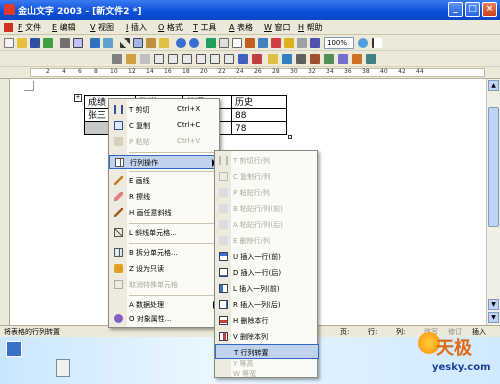  What do you see at coordinates (276, 43) in the screenshot?
I see `drawing-icon` at bounding box center [276, 43].